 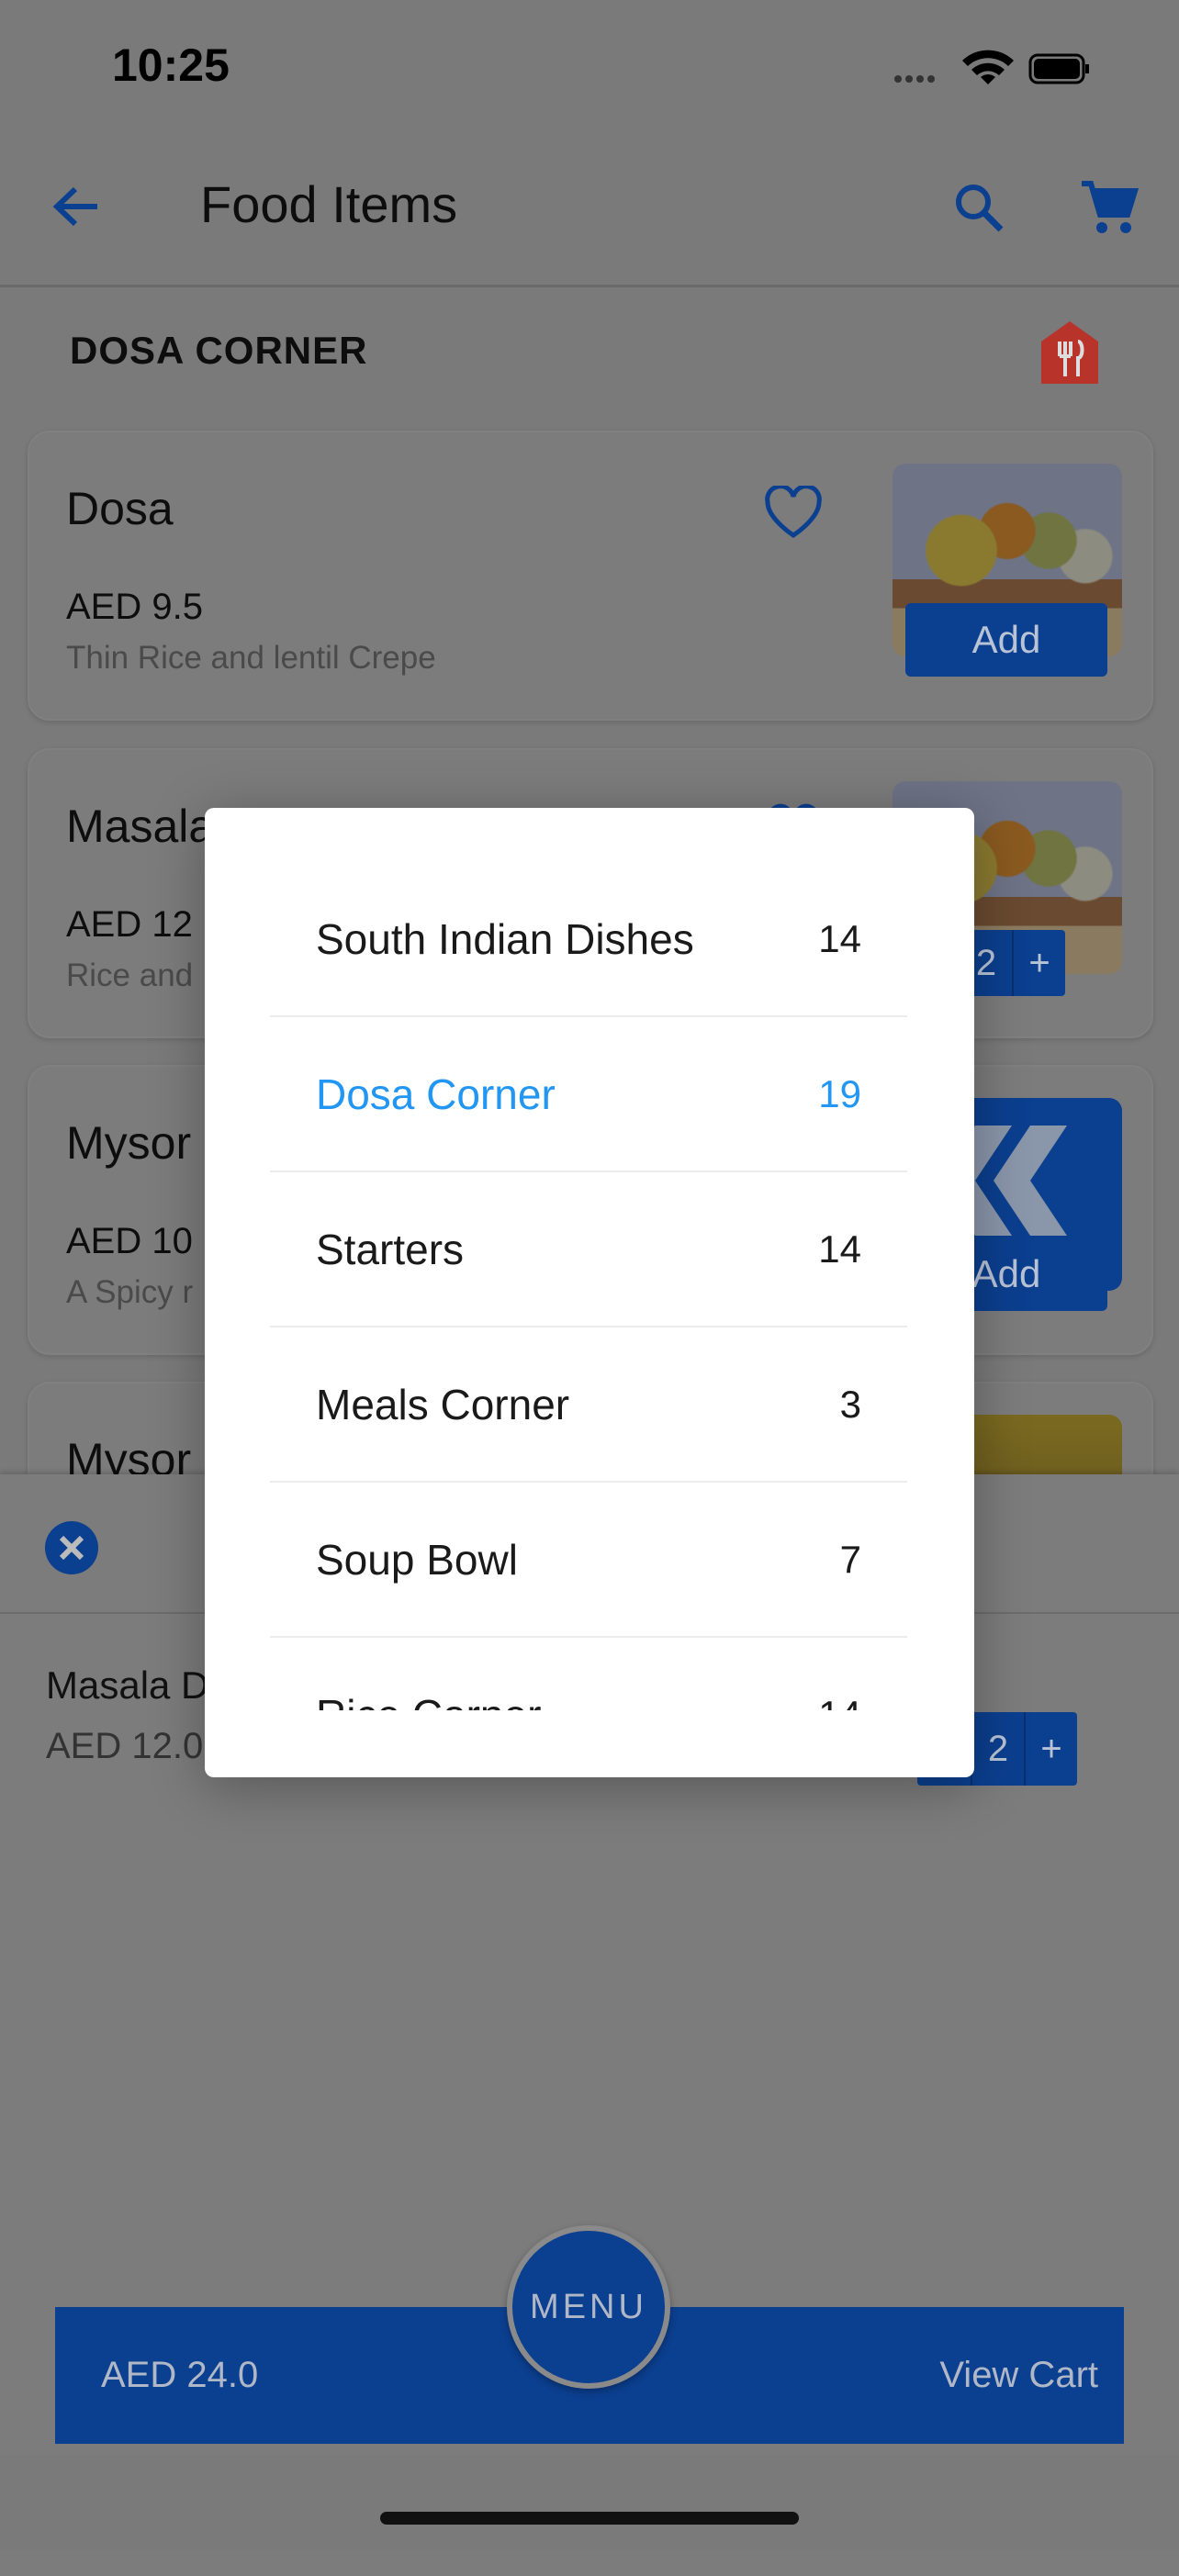 I want to click on status-icons, so click(x=991, y=67).